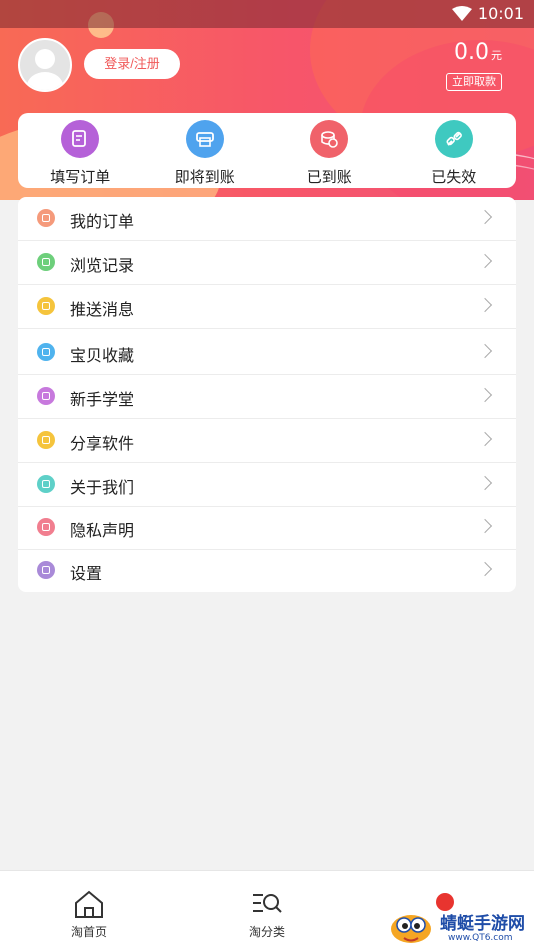 This screenshot has width=534, height=949. Describe the element at coordinates (480, 938) in the screenshot. I see `watermark-url: www.QT6.com` at that location.